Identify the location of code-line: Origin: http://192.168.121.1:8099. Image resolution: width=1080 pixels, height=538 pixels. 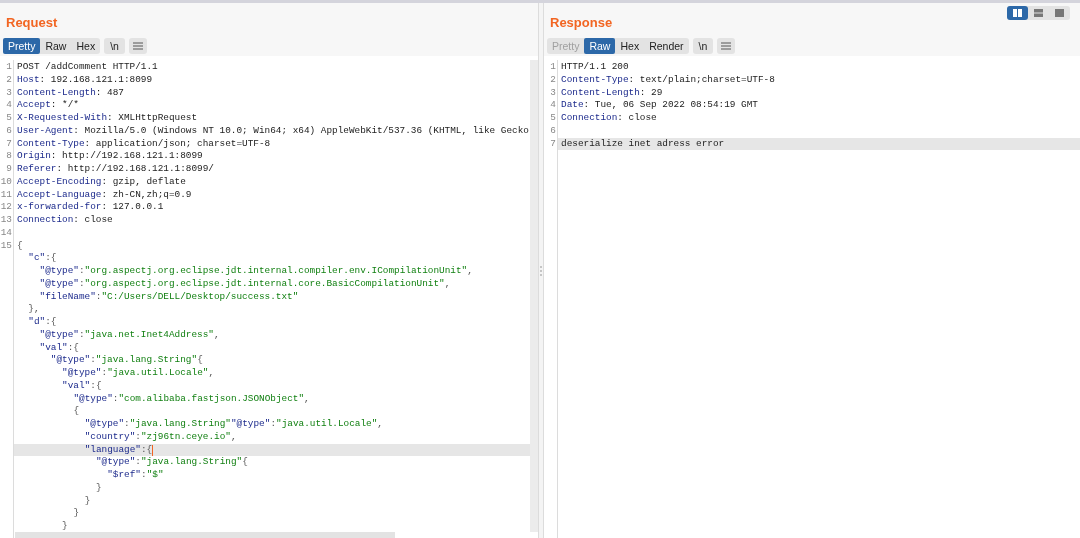
(110, 156).